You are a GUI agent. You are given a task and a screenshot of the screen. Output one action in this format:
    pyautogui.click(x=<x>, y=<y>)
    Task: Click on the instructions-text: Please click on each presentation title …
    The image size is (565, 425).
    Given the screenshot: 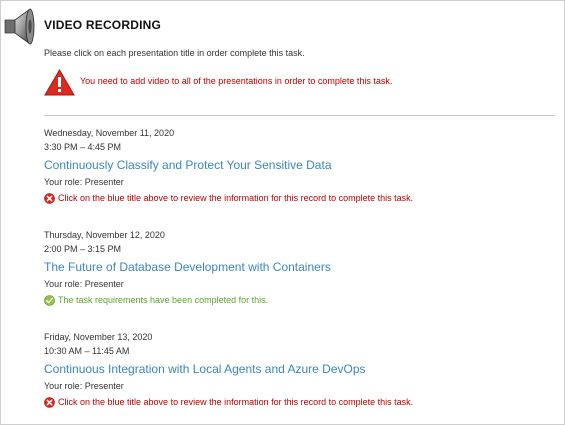 What is the action you would take?
    pyautogui.click(x=174, y=53)
    